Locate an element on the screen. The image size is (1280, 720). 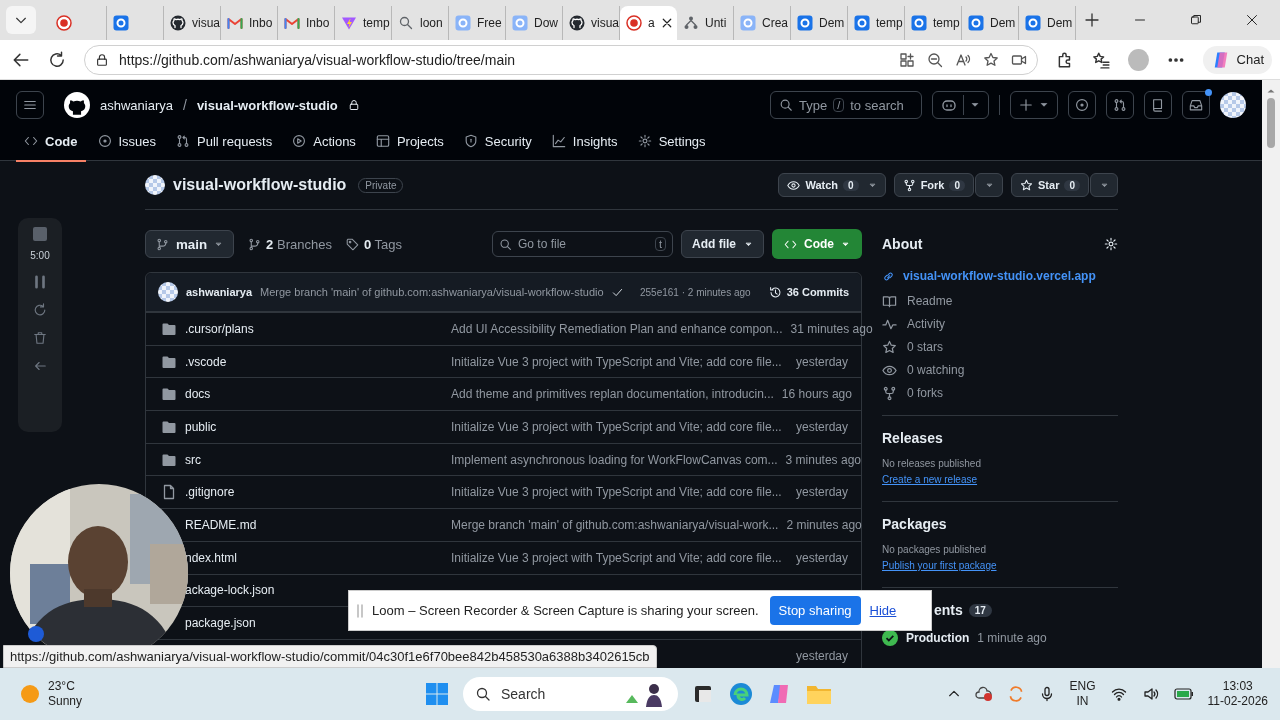
taskbar-search-field: Search is located at coordinates (570, 694).